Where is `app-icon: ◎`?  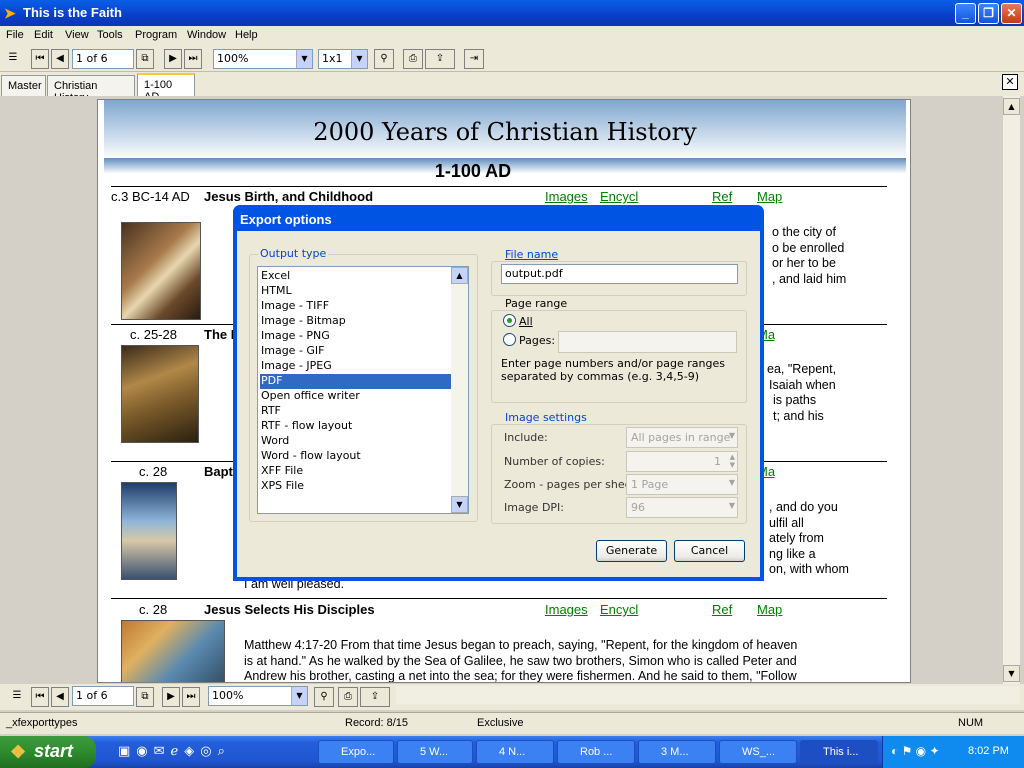
app-icon: ◎ is located at coordinates (205, 751).